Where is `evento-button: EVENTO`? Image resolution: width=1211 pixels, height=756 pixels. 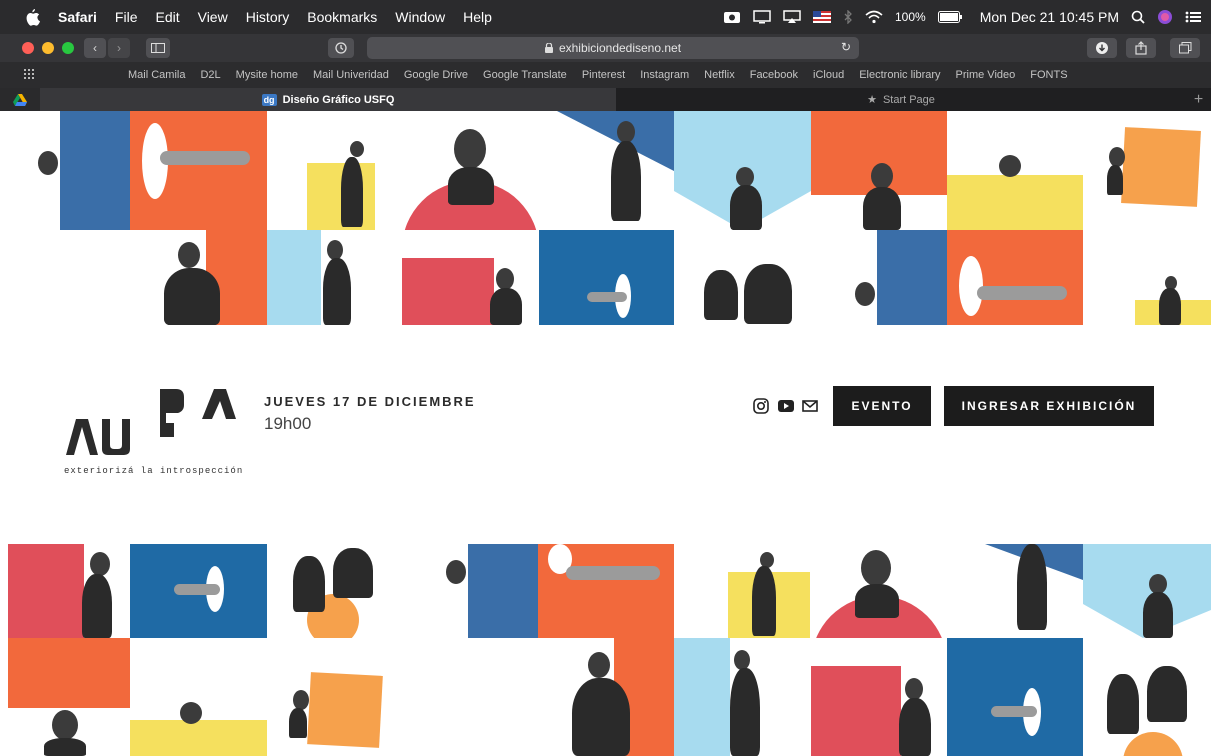 evento-button: EVENTO is located at coordinates (882, 406).